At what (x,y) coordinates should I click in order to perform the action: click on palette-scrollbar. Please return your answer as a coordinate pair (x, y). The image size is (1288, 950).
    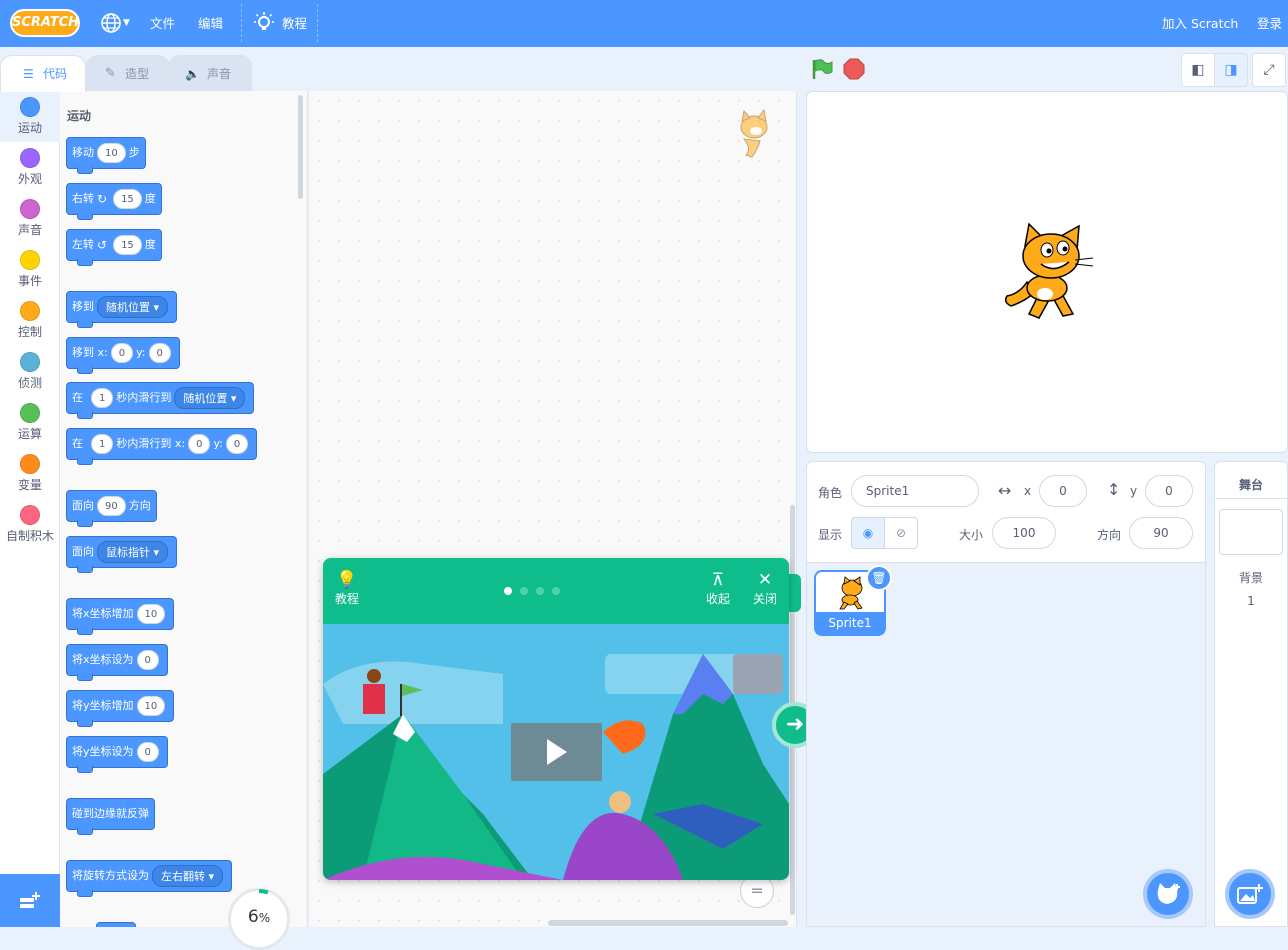
    Looking at the image, I should click on (300, 147).